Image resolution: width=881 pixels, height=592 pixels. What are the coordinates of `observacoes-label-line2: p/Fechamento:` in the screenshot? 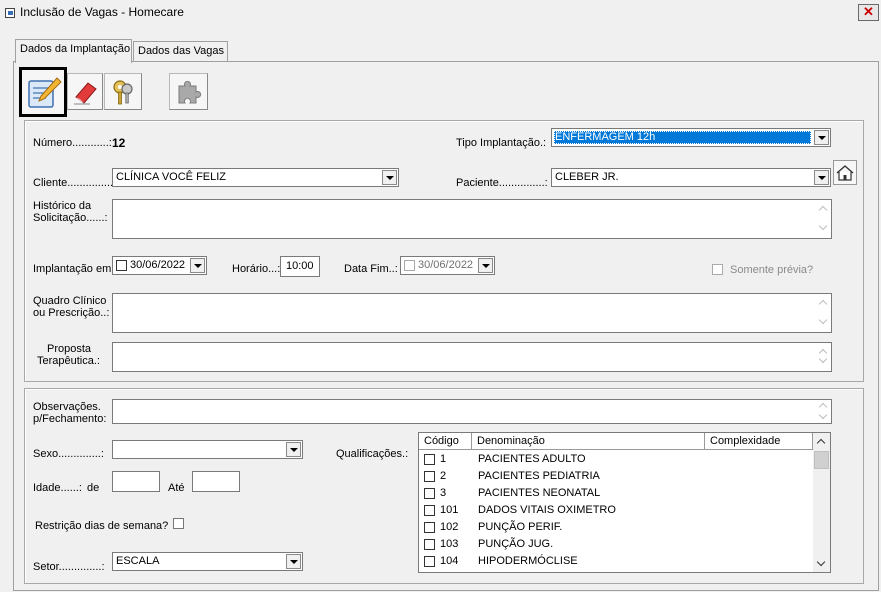 It's located at (70, 419).